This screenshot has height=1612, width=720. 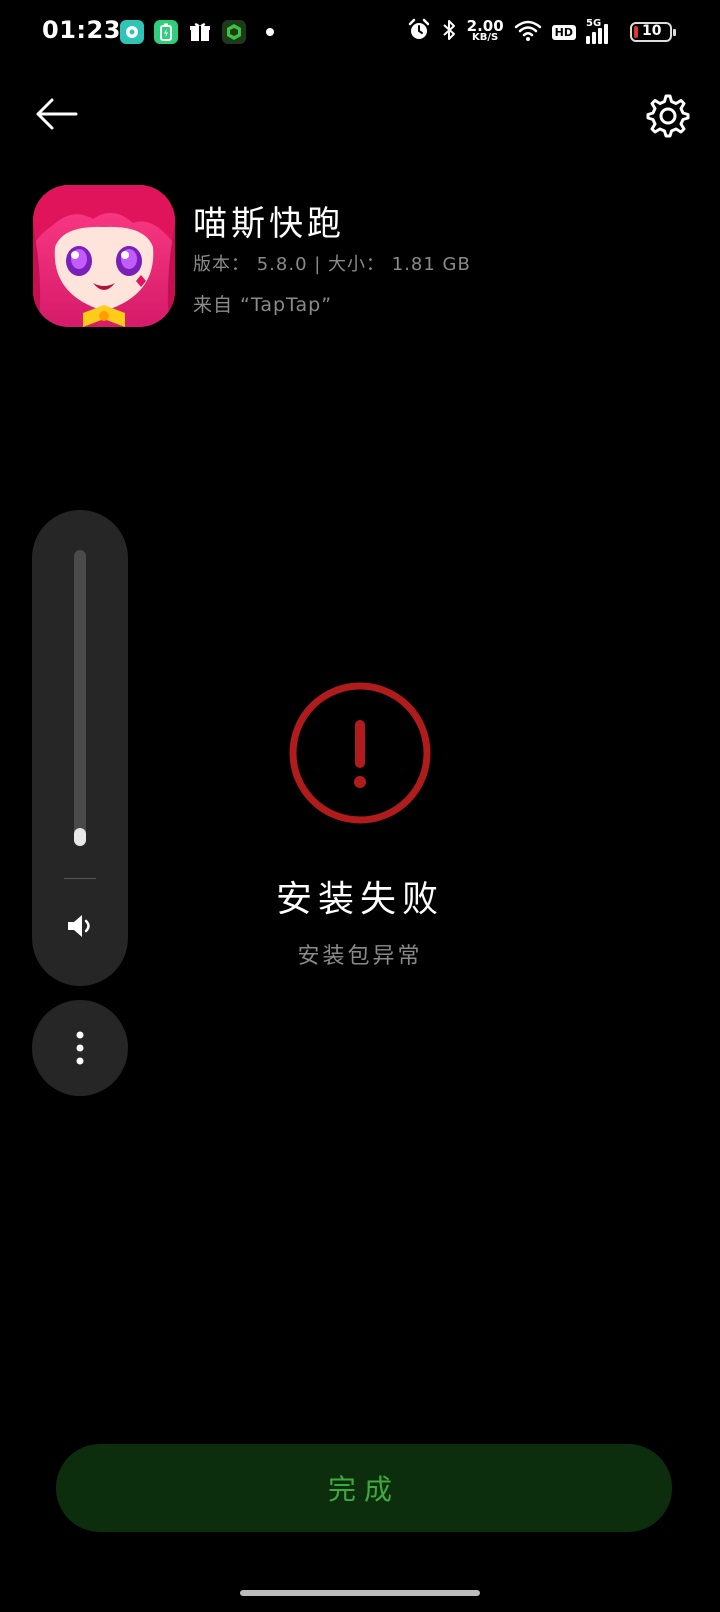 I want to click on gear-icon, so click(x=668, y=116).